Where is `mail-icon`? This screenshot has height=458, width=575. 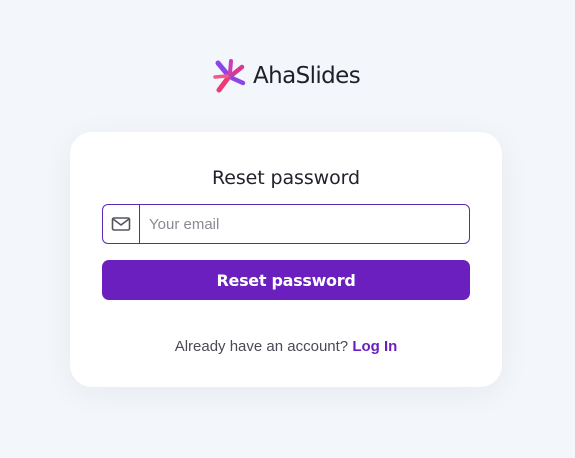
mail-icon is located at coordinates (121, 224).